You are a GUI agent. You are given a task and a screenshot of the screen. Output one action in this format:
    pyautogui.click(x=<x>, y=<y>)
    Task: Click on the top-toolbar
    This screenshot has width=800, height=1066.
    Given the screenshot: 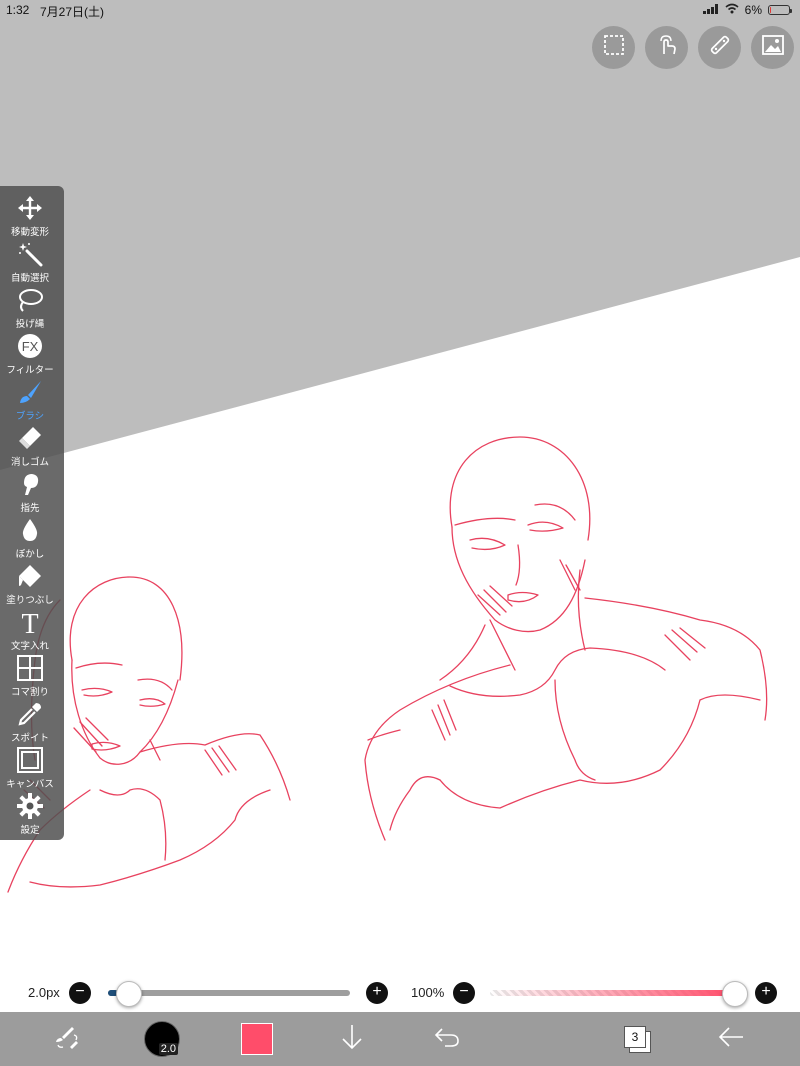 What is the action you would take?
    pyautogui.click(x=693, y=47)
    